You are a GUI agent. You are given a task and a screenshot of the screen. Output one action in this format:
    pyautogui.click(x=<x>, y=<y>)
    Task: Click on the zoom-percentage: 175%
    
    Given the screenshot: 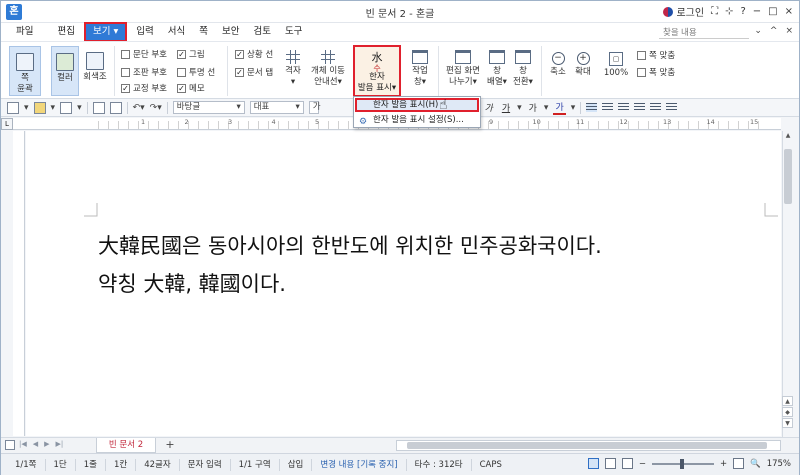 What is the action you would take?
    pyautogui.click(x=779, y=464)
    